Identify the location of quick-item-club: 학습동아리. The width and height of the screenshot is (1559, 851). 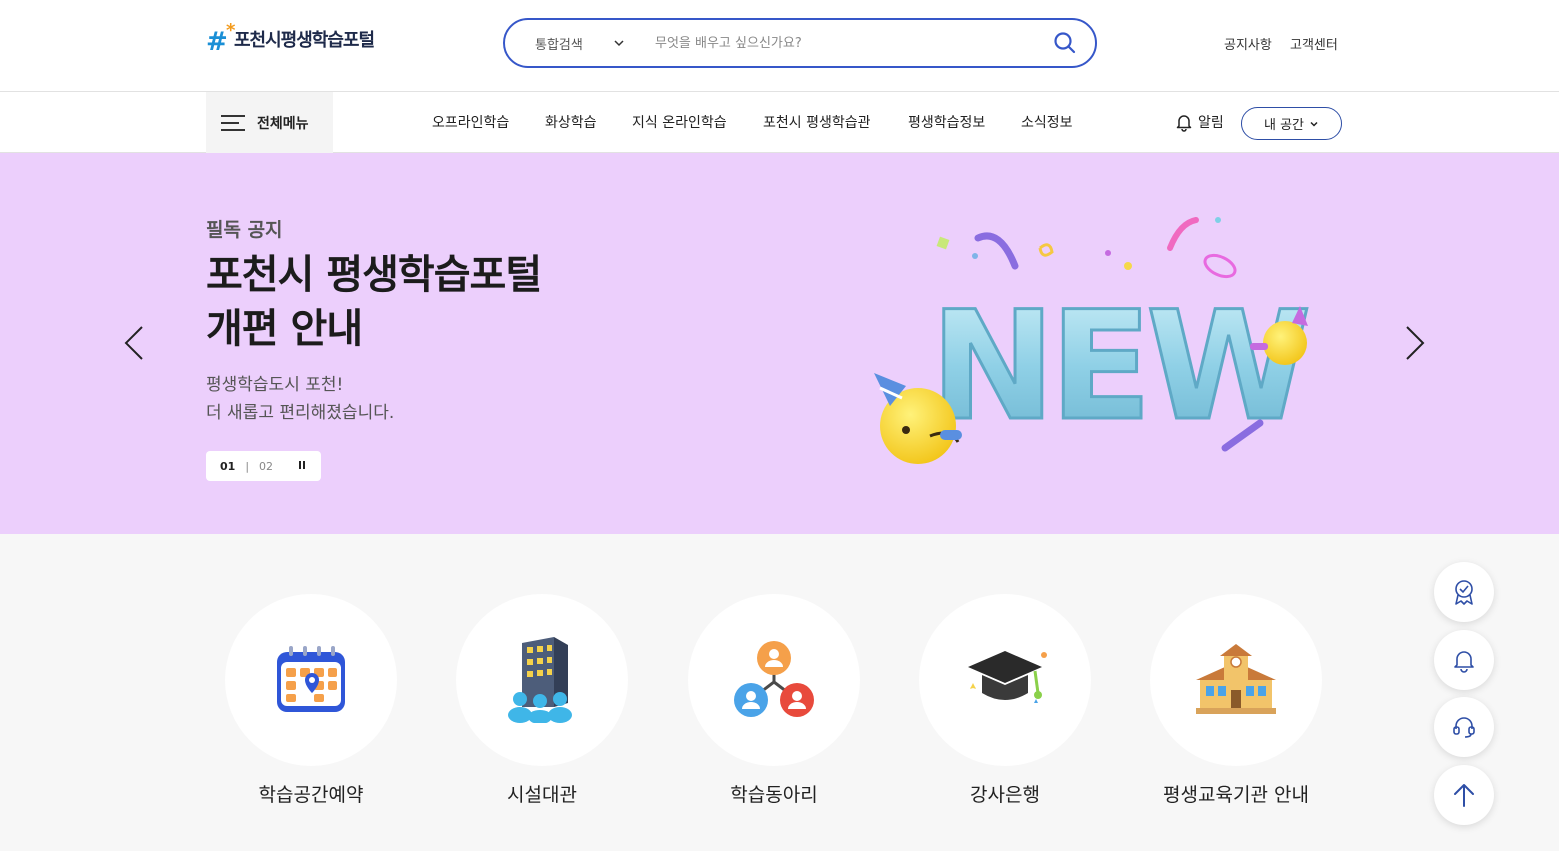
(774, 700).